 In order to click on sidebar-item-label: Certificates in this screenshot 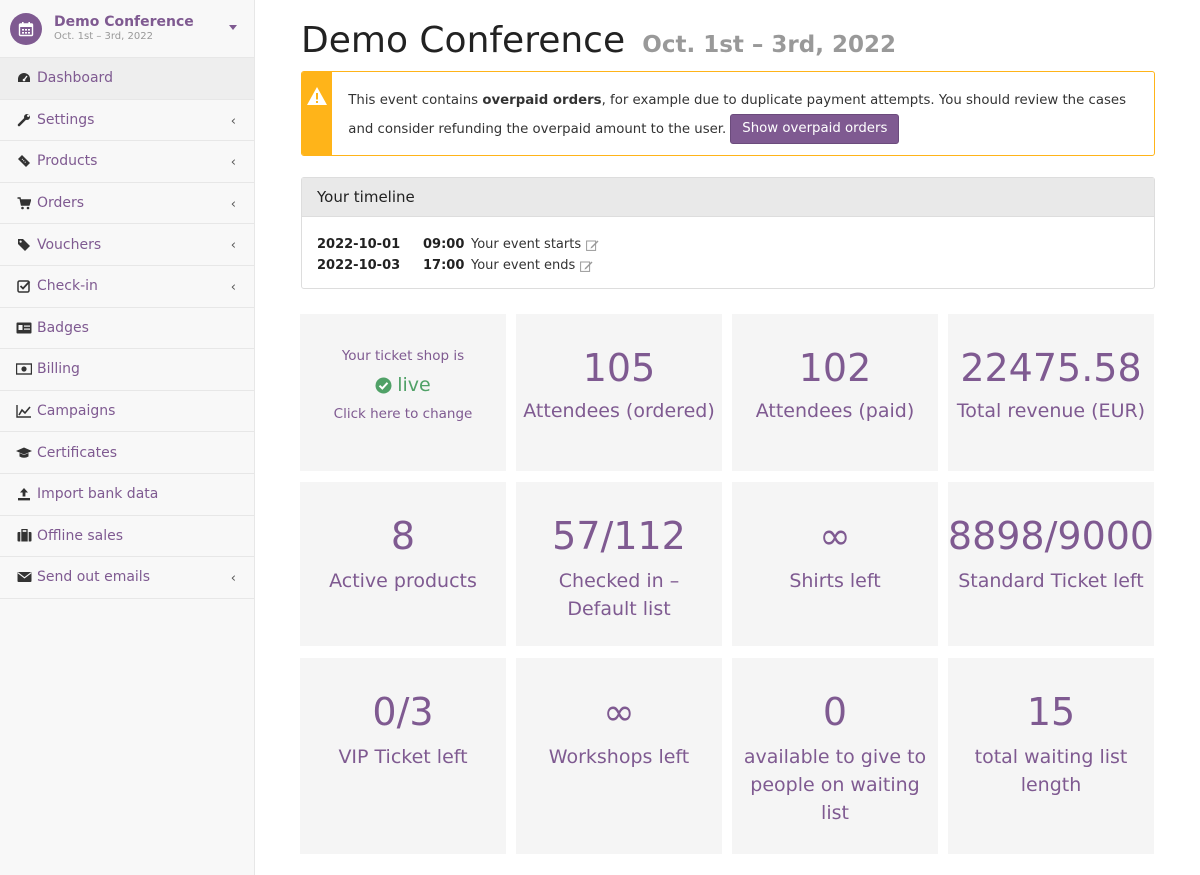, I will do `click(77, 452)`.